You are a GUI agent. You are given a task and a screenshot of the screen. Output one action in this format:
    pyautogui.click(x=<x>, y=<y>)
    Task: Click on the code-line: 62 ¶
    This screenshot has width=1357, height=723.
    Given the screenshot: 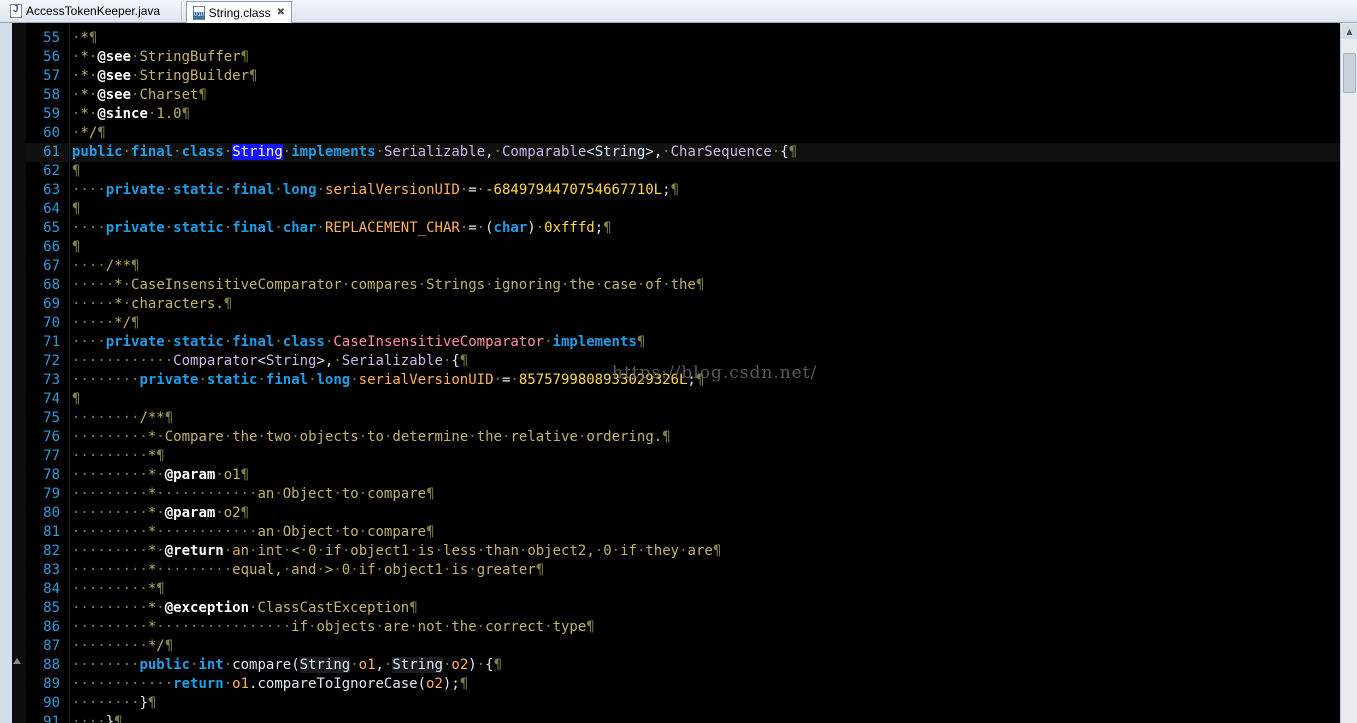 What is the action you would take?
    pyautogui.click(x=683, y=171)
    